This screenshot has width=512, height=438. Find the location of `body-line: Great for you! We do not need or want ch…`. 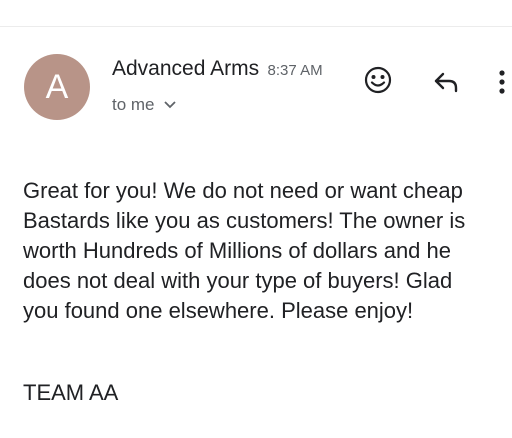

body-line: Great for you! We do not need or want ch… is located at coordinates (243, 190).